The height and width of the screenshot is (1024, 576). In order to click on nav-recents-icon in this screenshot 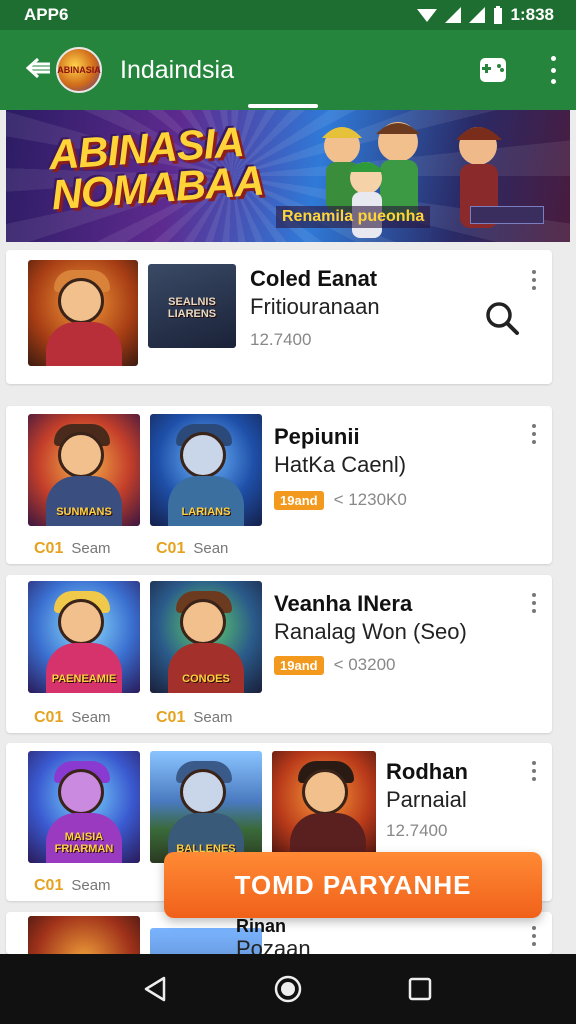, I will do `click(420, 989)`.